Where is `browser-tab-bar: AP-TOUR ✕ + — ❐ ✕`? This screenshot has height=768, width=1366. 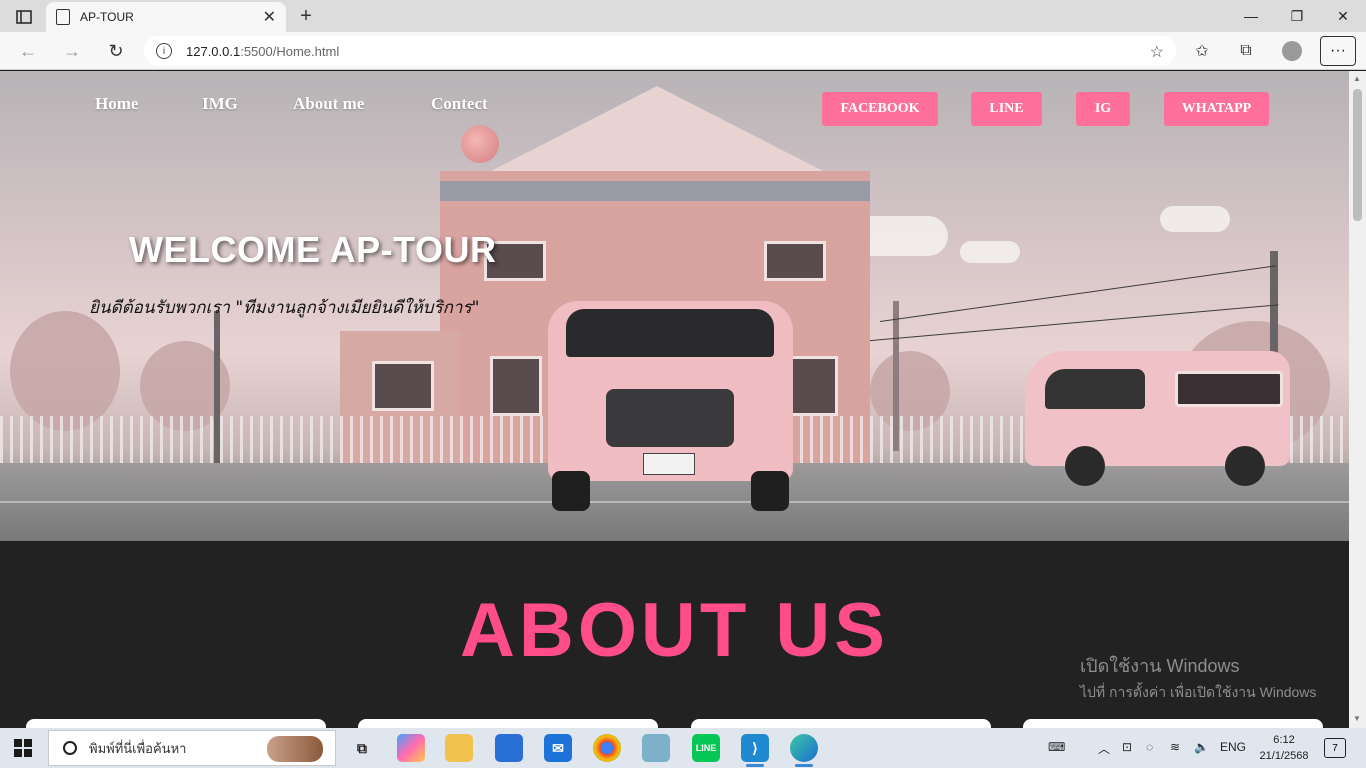
browser-tab-bar: AP-TOUR ✕ + — ❐ ✕ is located at coordinates (683, 16).